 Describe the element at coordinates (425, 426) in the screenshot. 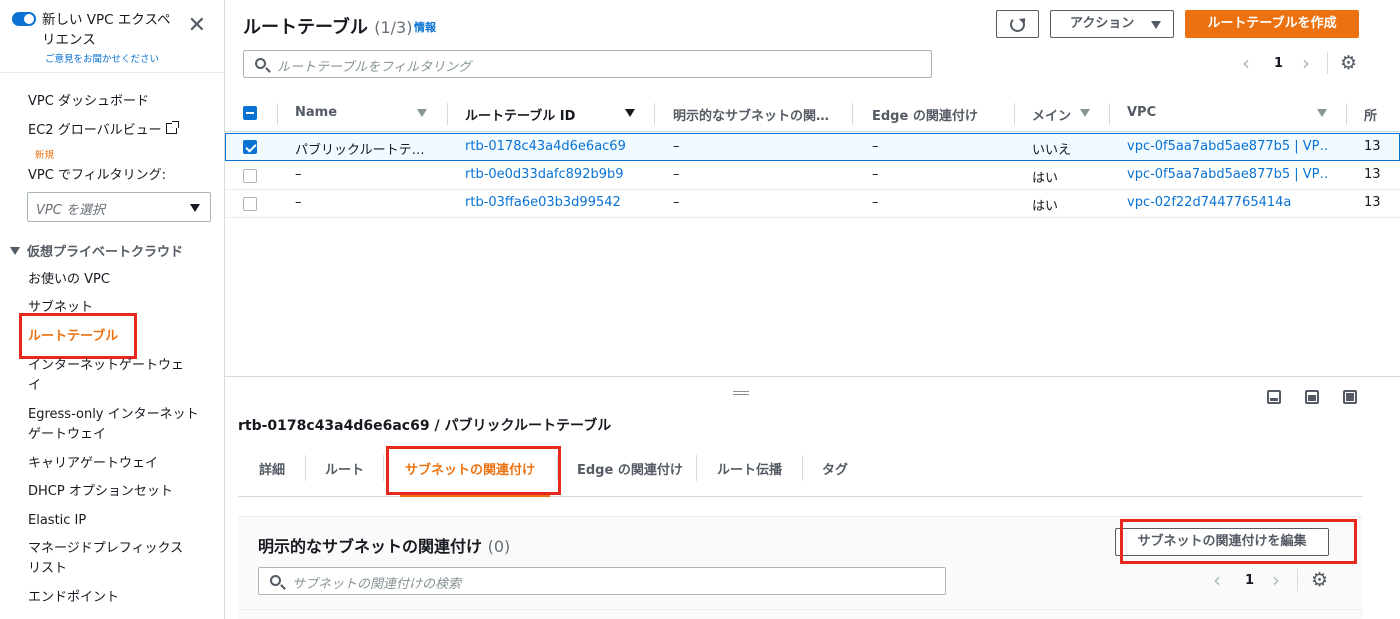

I see `detail-title: rtb-0178c43a4d6e6ac69 / パブリックルートテーブル` at that location.